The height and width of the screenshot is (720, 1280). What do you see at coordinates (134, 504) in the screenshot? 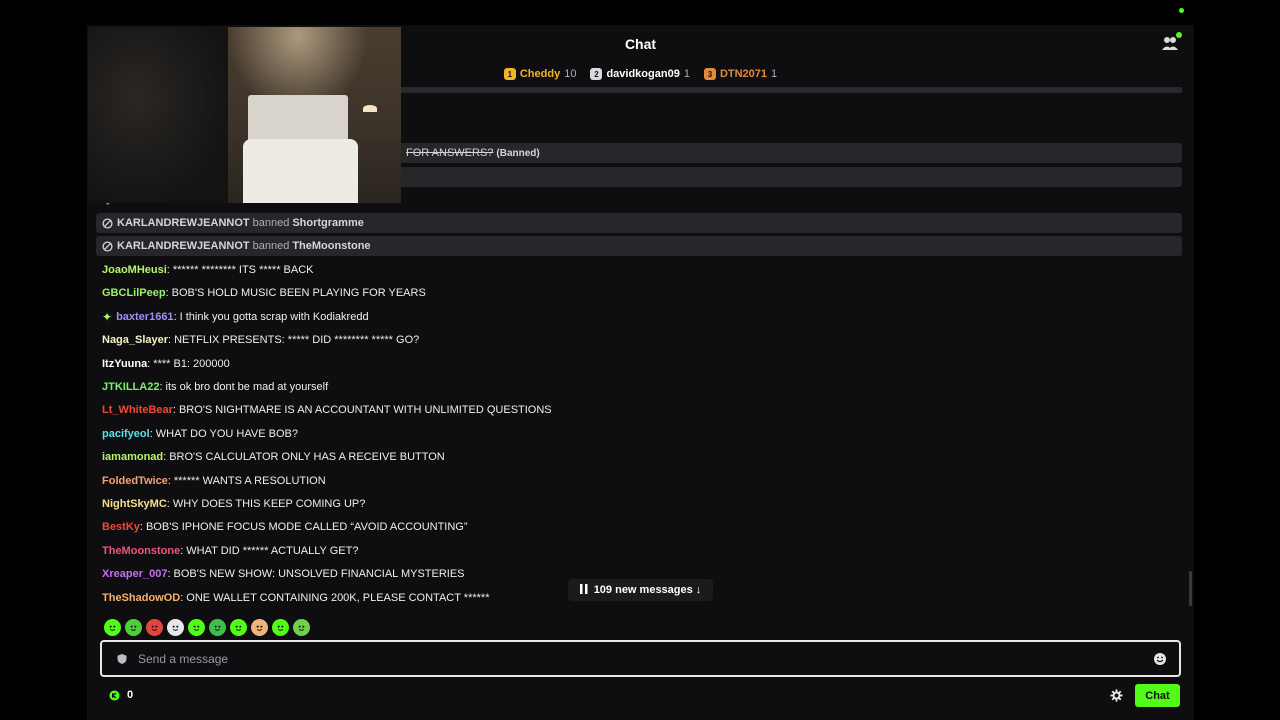
I see `message-username: NightSkyMC` at bounding box center [134, 504].